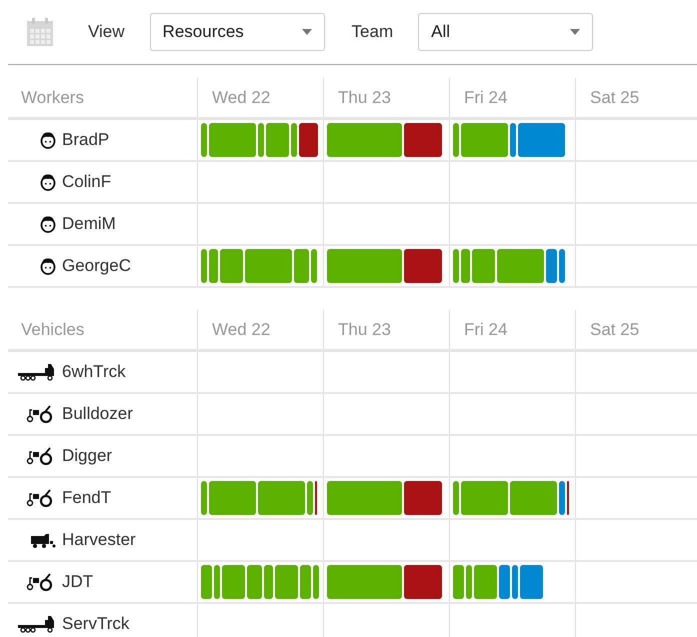 The width and height of the screenshot is (697, 637). I want to click on view-label: View, so click(106, 32).